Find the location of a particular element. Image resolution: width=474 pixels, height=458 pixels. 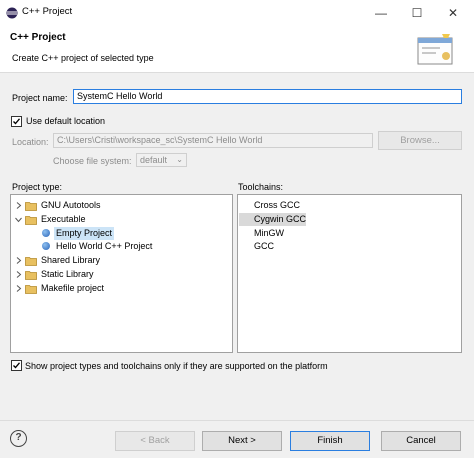

page-title: C++ Project is located at coordinates (38, 37).